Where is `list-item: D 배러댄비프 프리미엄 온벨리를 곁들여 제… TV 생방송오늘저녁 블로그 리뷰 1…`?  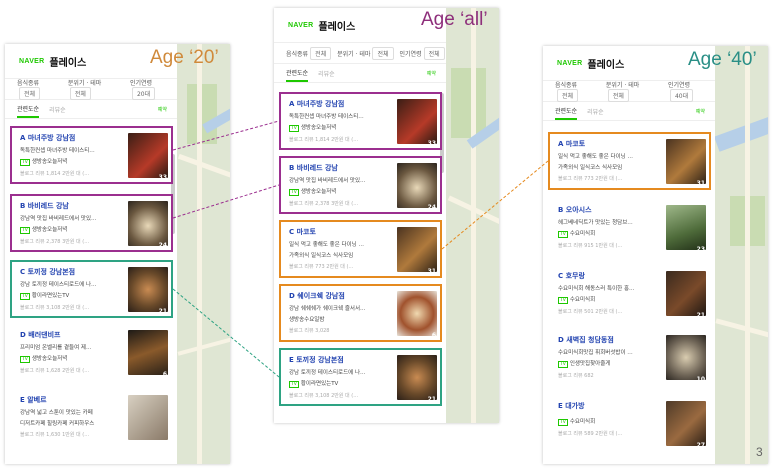
list-item: D 배러댄비프 프리미엄 온벨리를 곁들여 제… TV 생방송오늘저녁 블로그 리뷰 1… is located at coordinates (92, 353).